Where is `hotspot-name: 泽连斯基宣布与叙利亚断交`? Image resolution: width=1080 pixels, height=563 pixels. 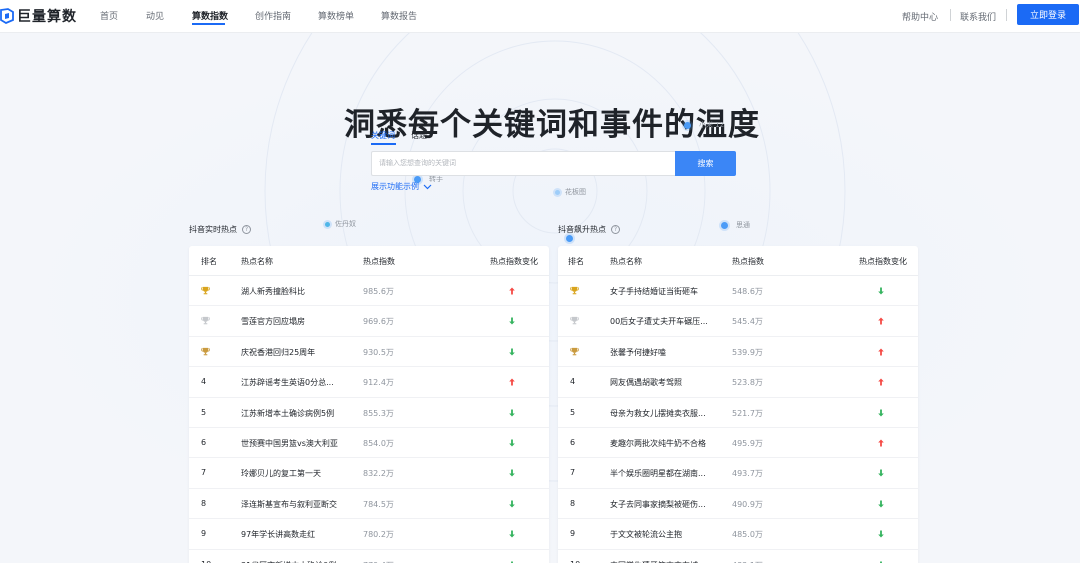 hotspot-name: 泽连斯基宣布与叙利亚断交 is located at coordinates (289, 504).